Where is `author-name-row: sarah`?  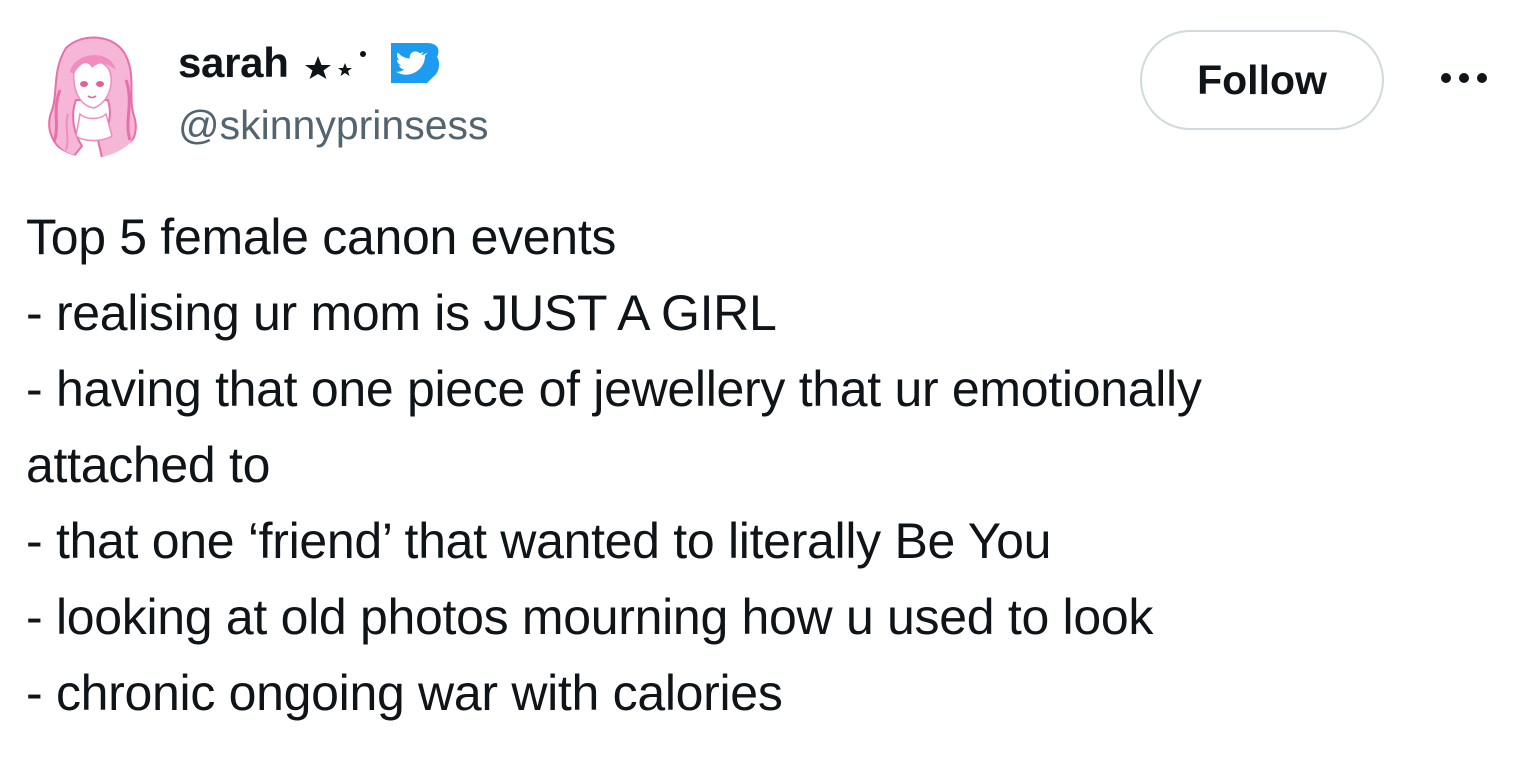
author-name-row: sarah is located at coordinates (310, 63).